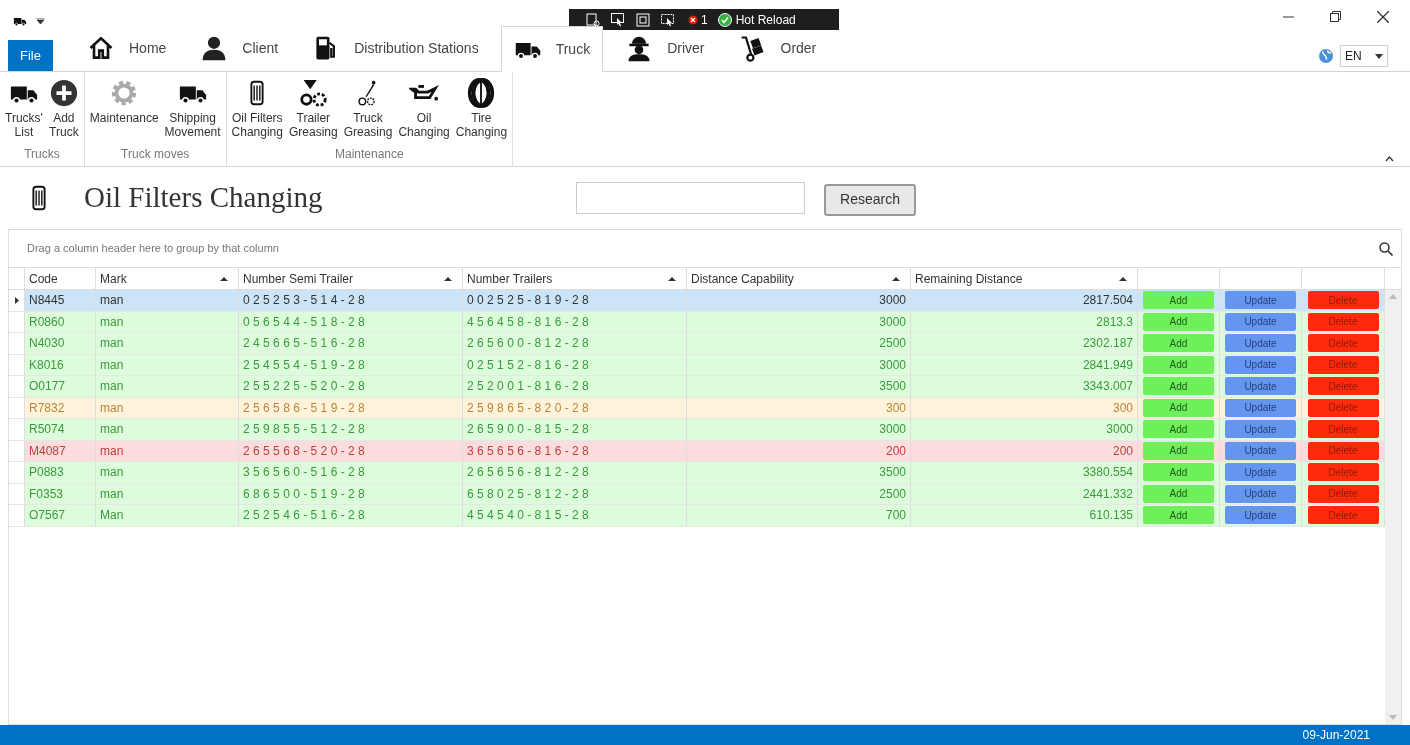 The height and width of the screenshot is (745, 1410). I want to click on table-row: N4030 man 245665-516-28 265600-812-28 2500 2302.187 Add Update Delete, so click(697, 344).